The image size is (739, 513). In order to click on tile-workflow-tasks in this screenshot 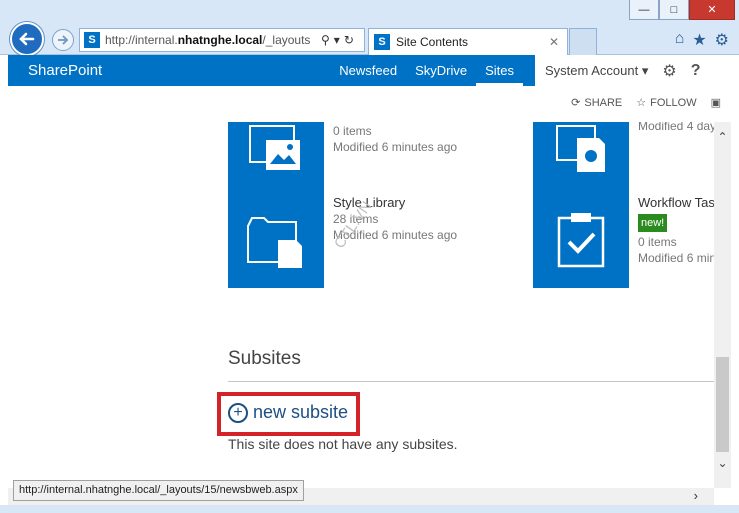, I will do `click(581, 240)`.